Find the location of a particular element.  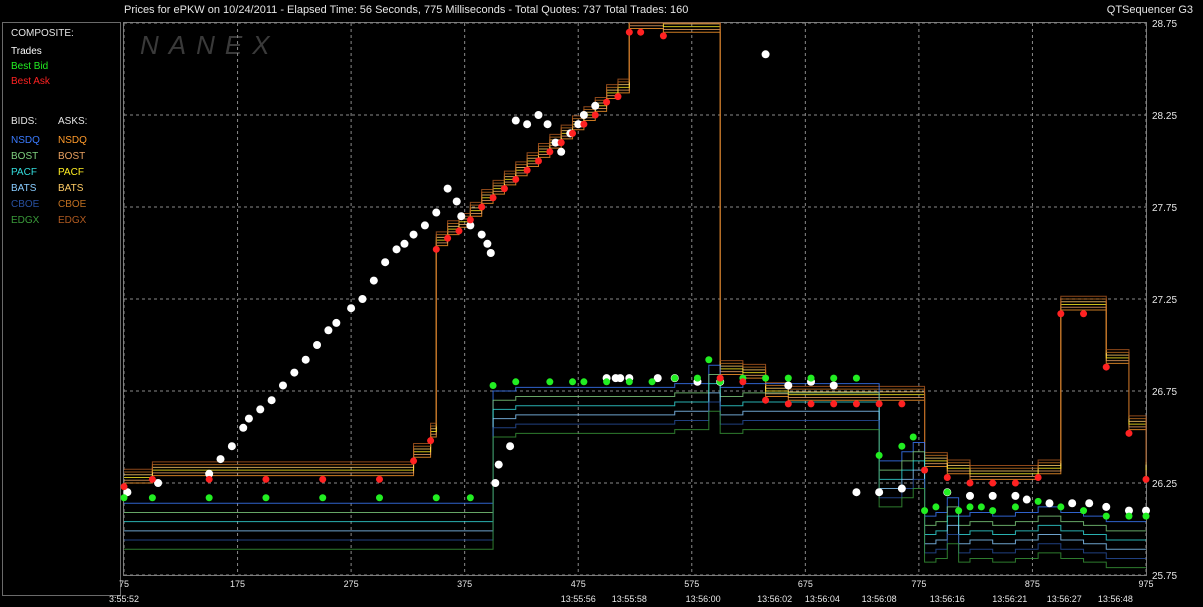

x-time-label: 13:56:48 is located at coordinates (1115, 599).